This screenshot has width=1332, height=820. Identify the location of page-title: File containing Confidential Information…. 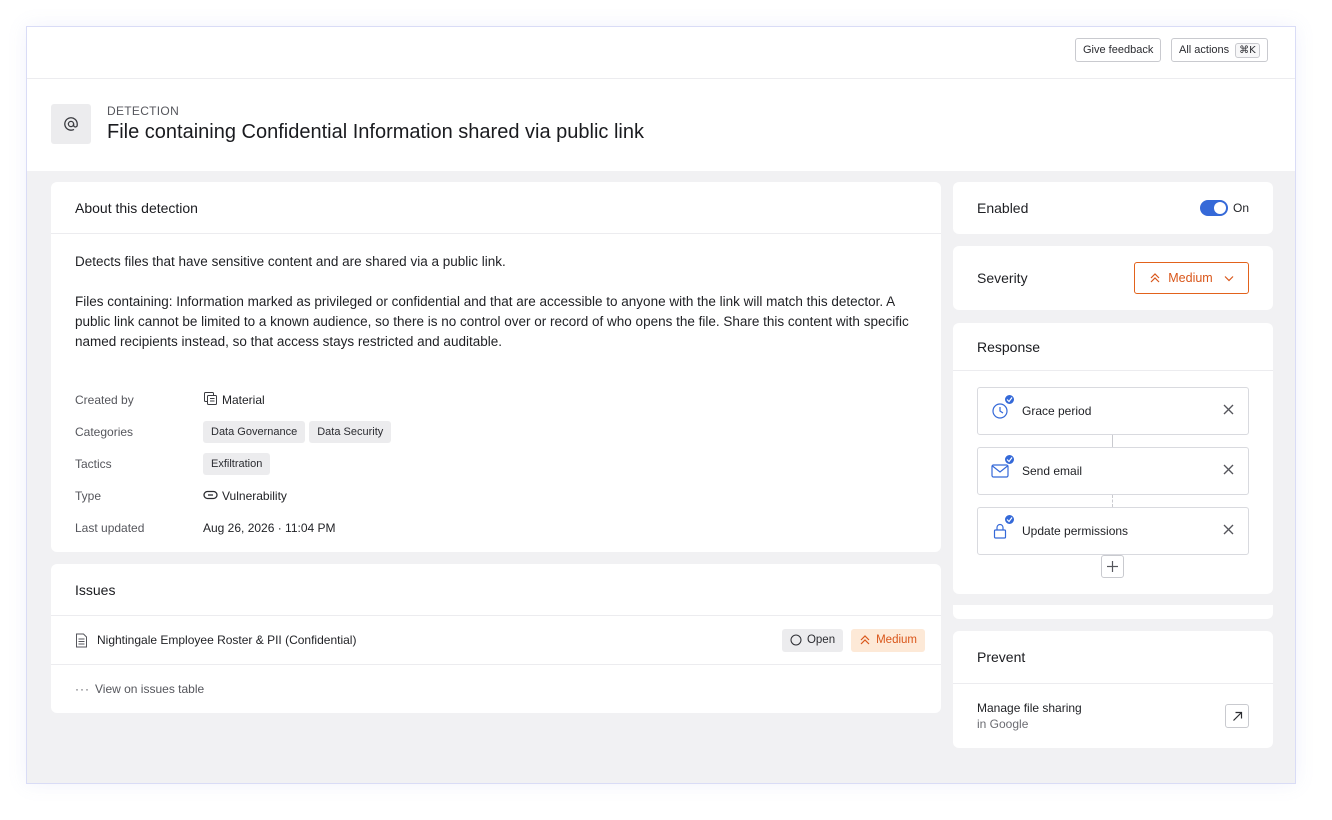
(375, 132).